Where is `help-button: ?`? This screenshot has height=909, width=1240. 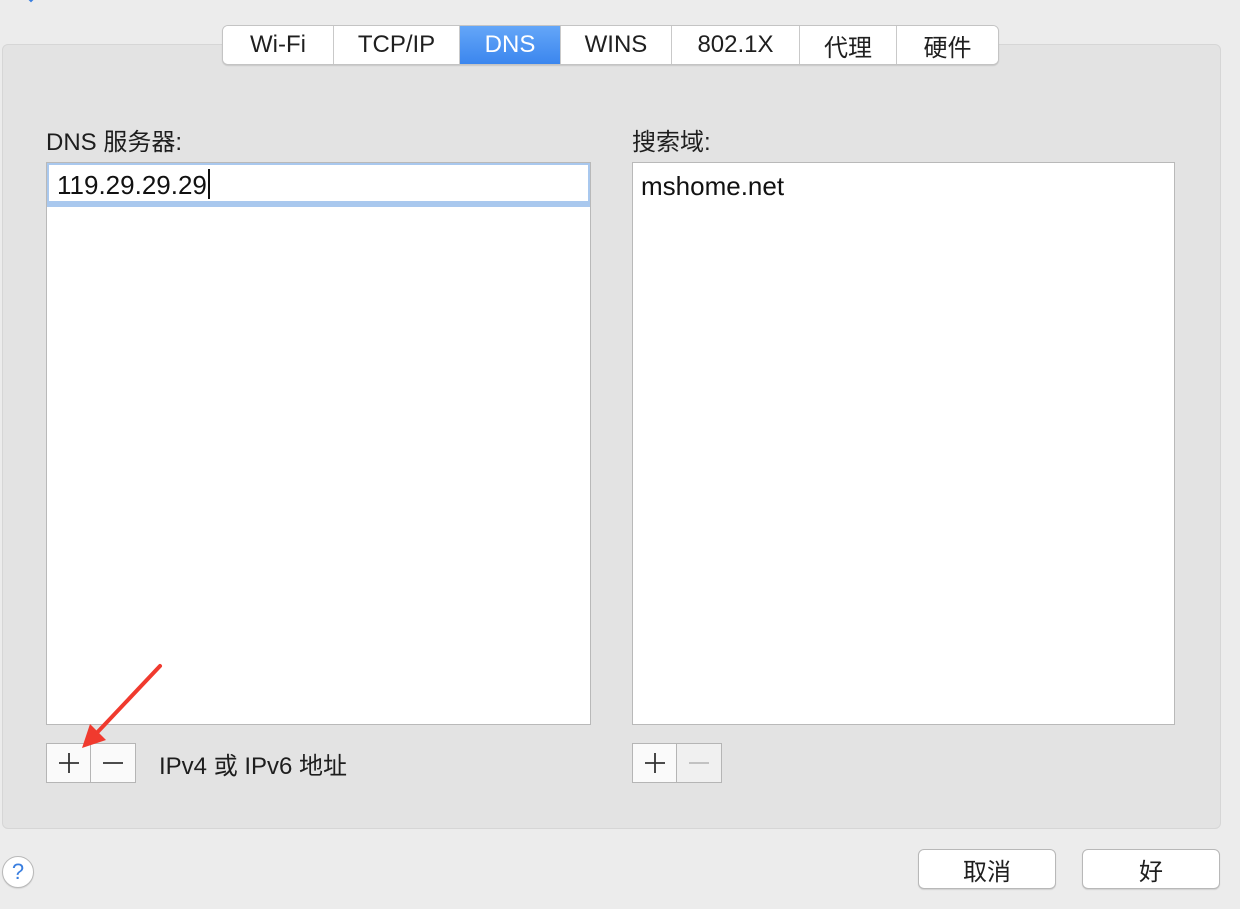
help-button: ? is located at coordinates (18, 872).